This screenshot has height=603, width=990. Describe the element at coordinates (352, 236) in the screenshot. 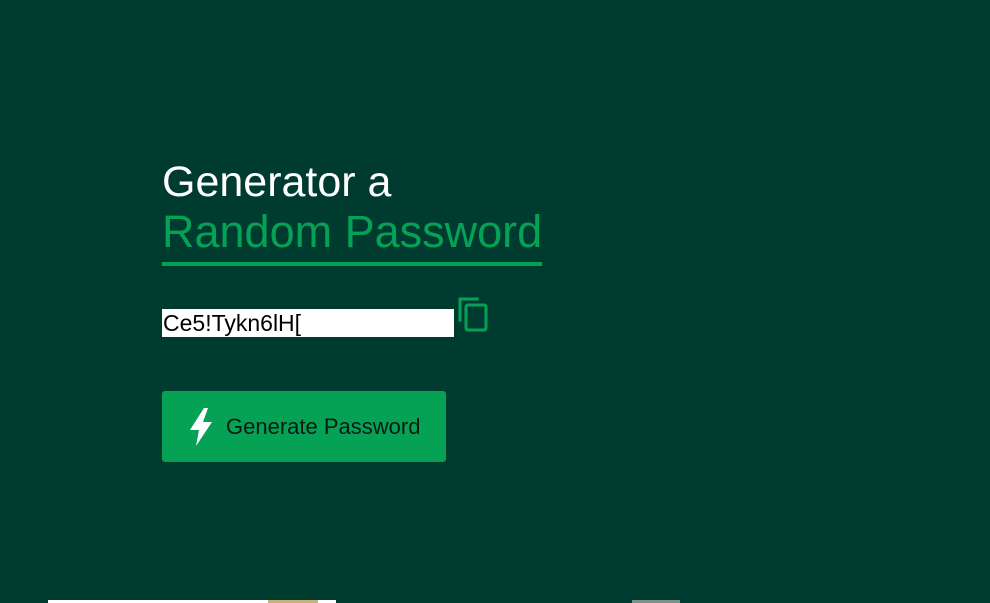

I see `page-subtitle: Random Password` at that location.